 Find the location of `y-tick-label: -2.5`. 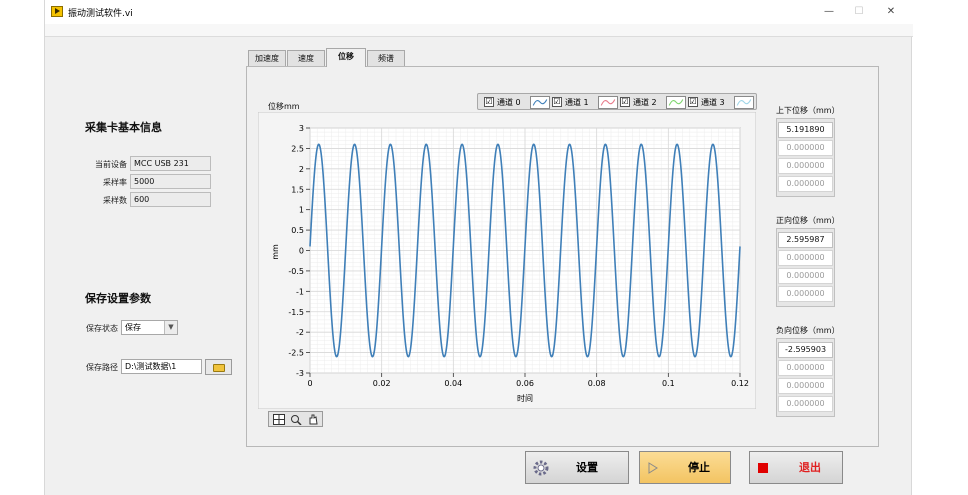

y-tick-label: -2.5 is located at coordinates (296, 353).